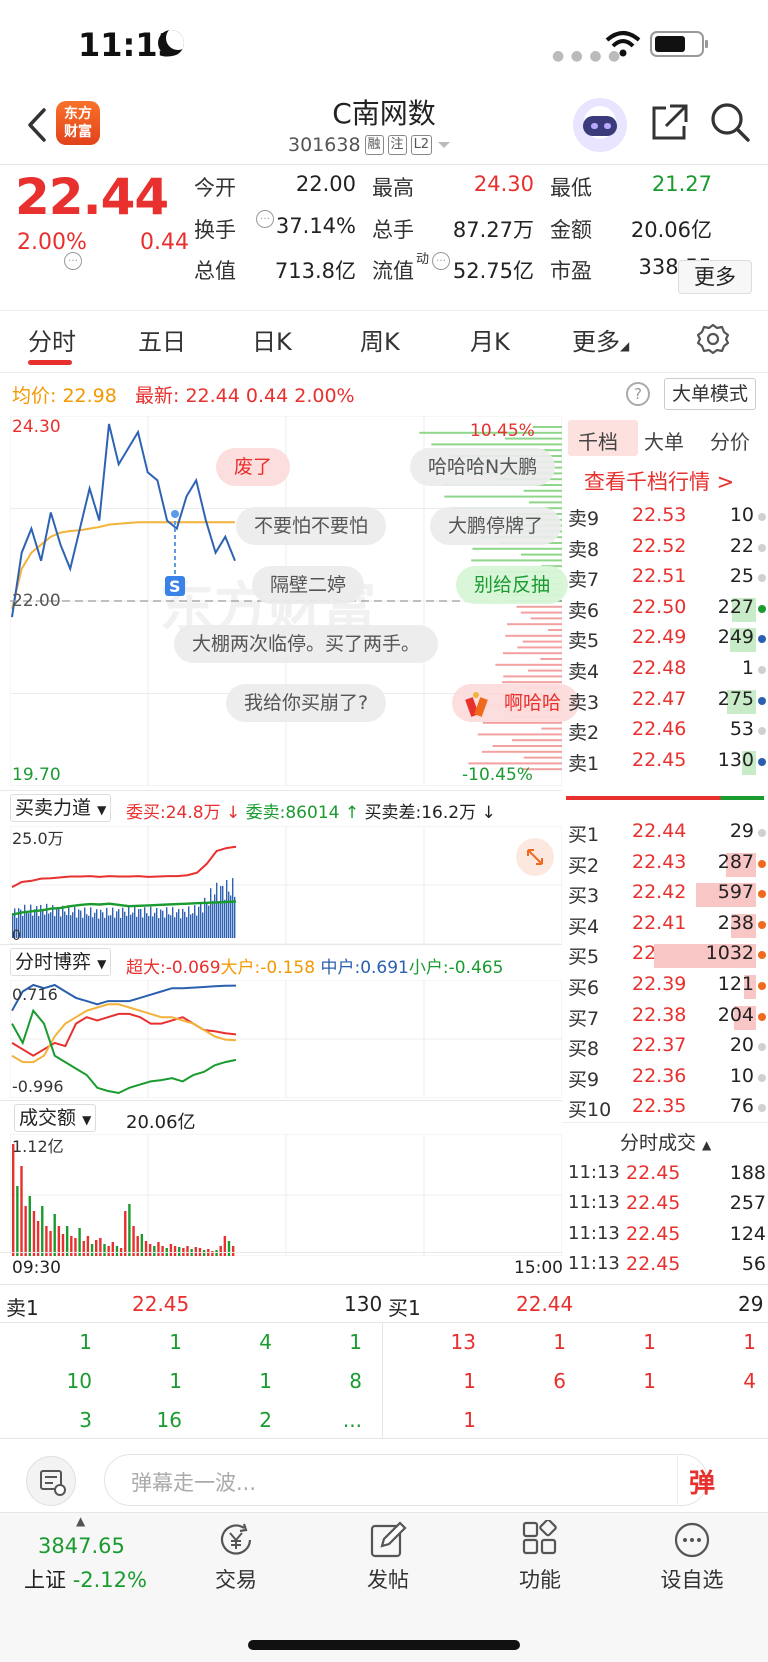 This screenshot has height=1662, width=768. I want to click on danmu-input: 弹幕走一波... 弹, so click(409, 1480).